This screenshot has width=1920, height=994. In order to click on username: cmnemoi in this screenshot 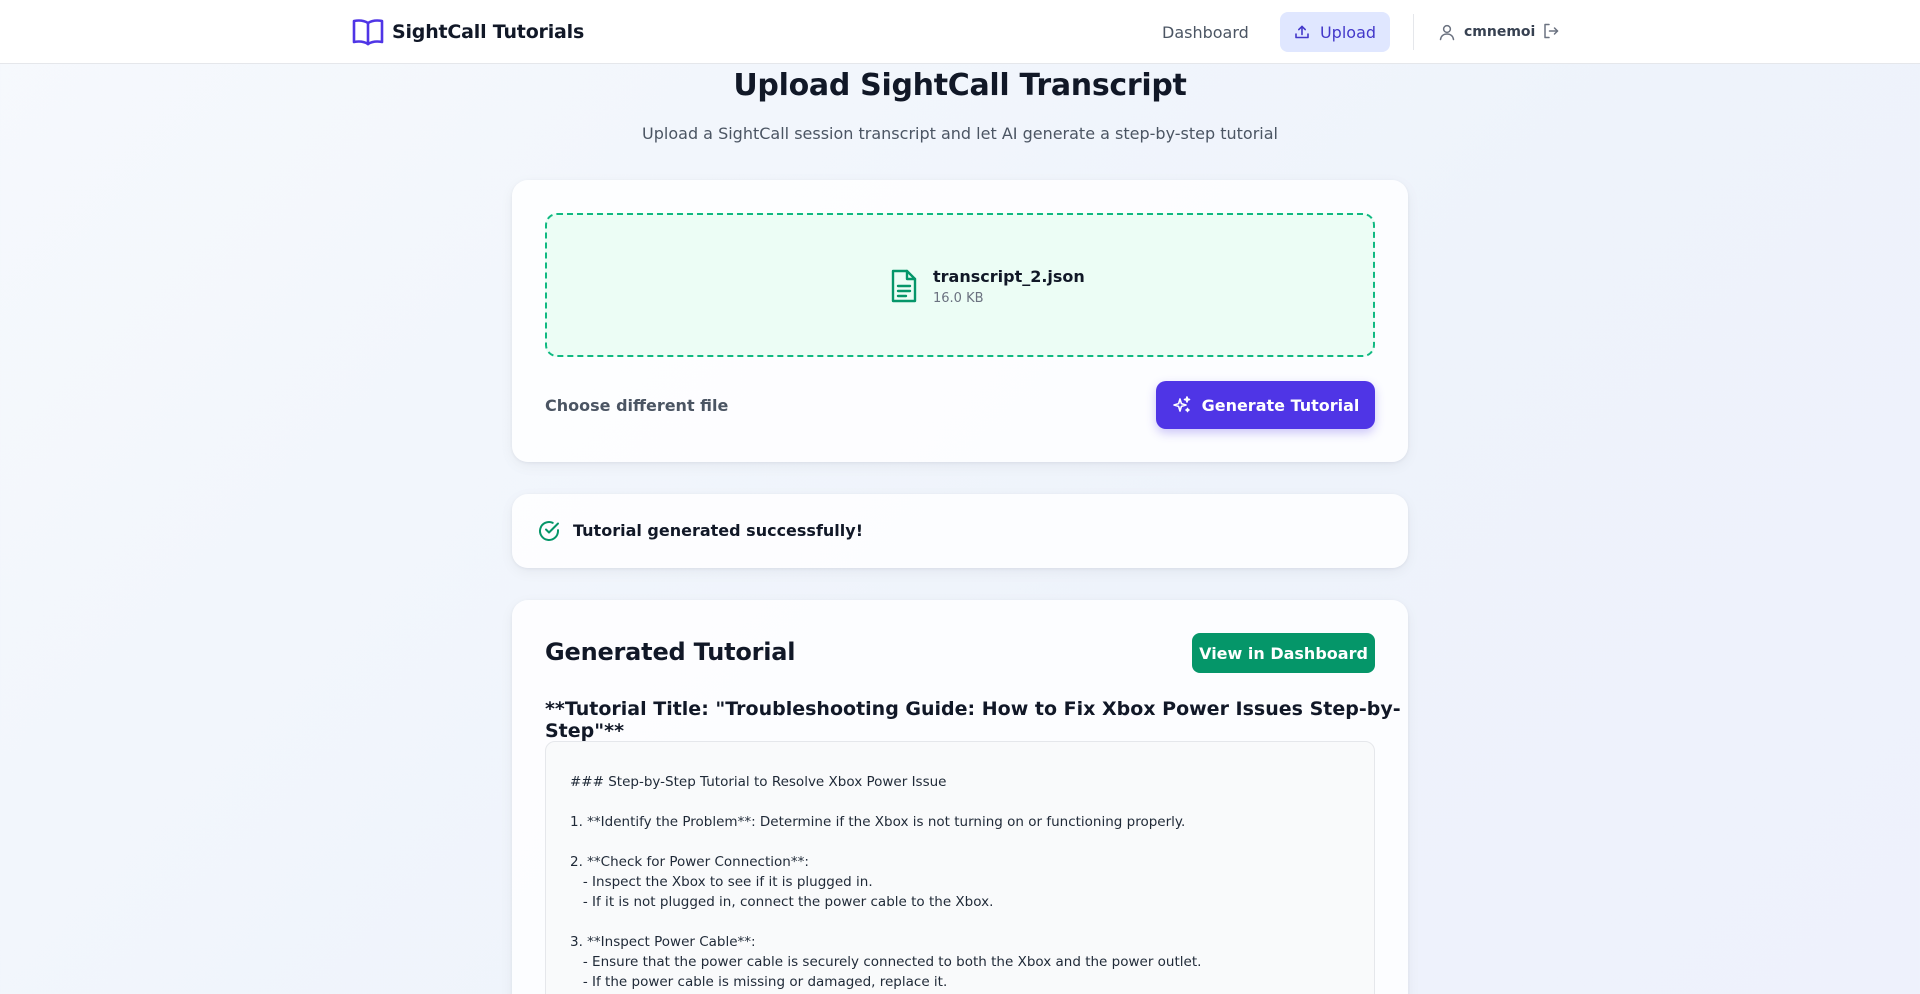, I will do `click(1500, 32)`.